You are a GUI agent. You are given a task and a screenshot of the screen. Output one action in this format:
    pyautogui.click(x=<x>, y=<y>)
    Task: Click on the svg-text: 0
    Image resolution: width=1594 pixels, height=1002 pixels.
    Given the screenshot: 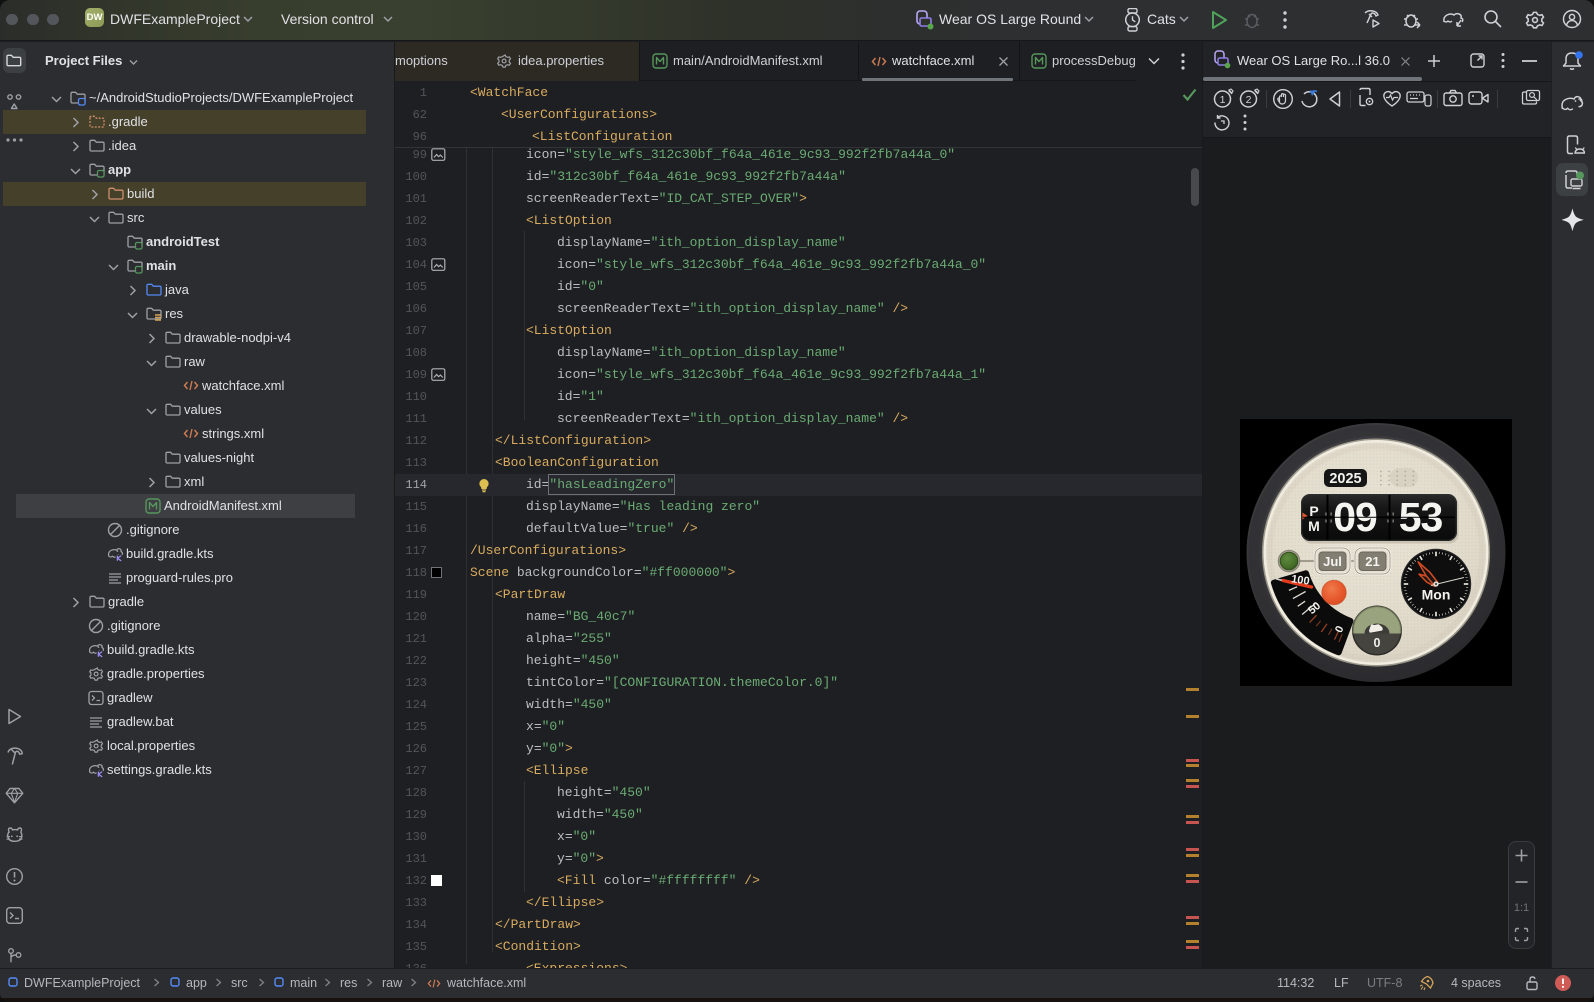 What is the action you would take?
    pyautogui.click(x=1377, y=643)
    